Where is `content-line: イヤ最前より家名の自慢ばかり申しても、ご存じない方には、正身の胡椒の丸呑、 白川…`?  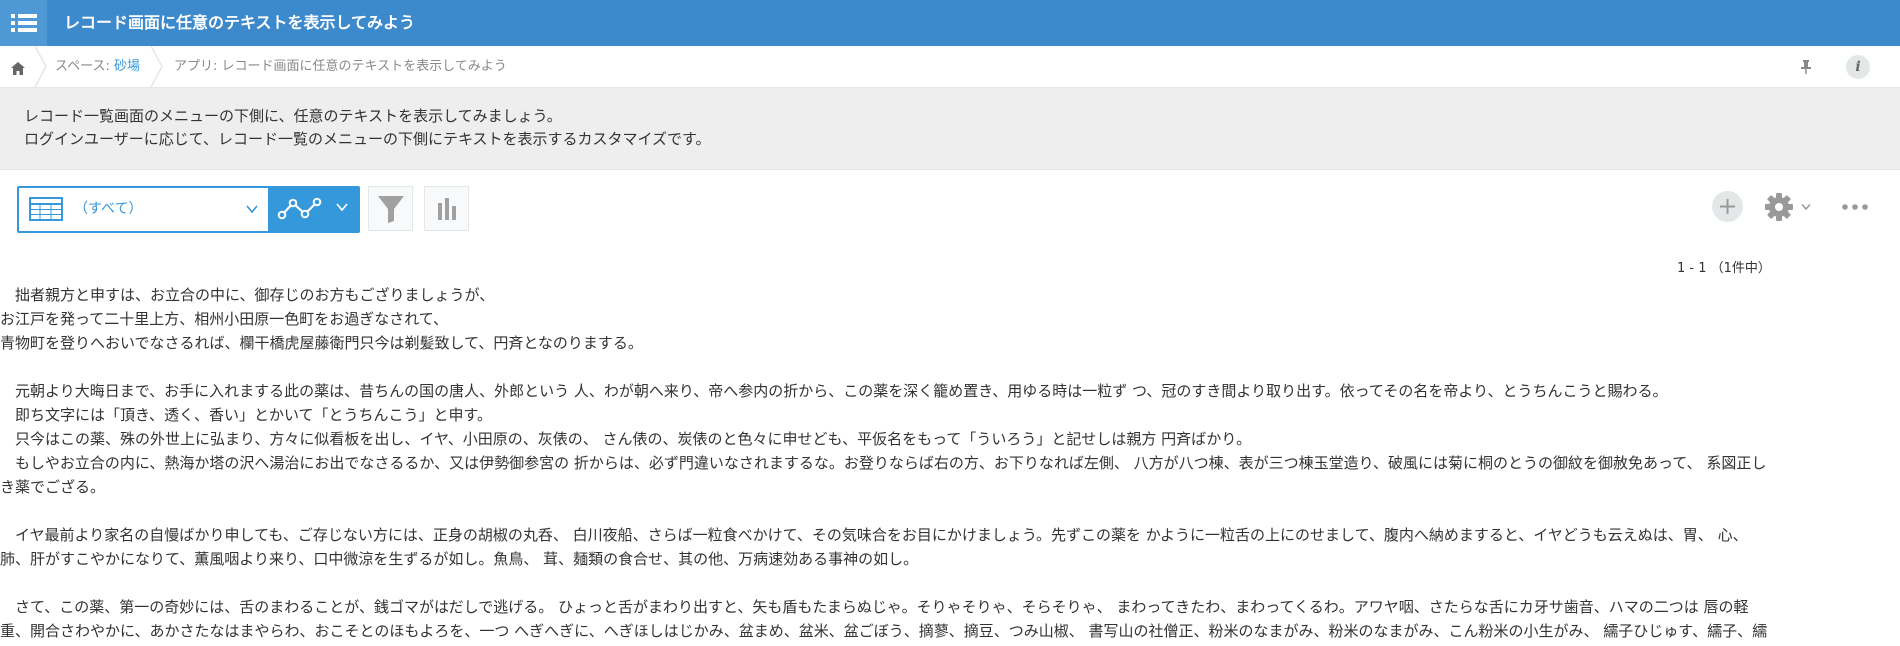 content-line: イヤ最前より家名の自慢ばかり申しても、ご存じない方には、正身の胡椒の丸呑、 白川… is located at coordinates (874, 535).